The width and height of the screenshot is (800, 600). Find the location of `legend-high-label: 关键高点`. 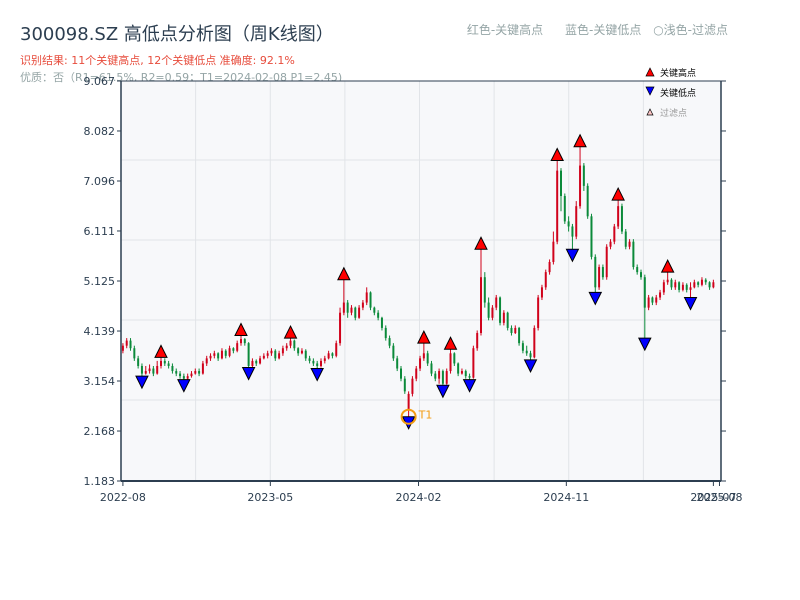

legend-high-label: 关键高点 is located at coordinates (678, 73).